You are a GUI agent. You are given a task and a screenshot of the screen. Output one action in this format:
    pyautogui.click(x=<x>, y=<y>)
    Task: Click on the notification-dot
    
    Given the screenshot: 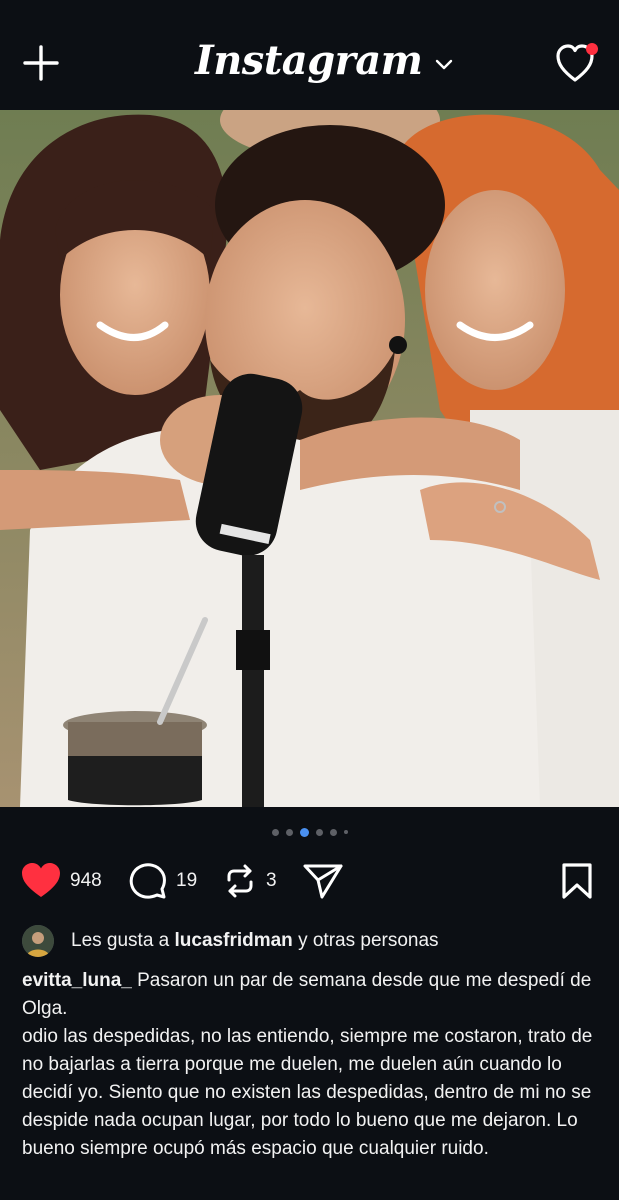 What is the action you would take?
    pyautogui.click(x=592, y=49)
    